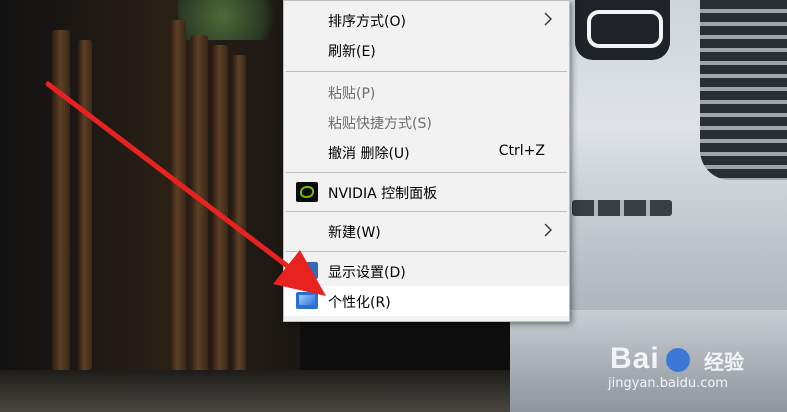  What do you see at coordinates (426, 20) in the screenshot?
I see `menu-item-sort-by: 排序方式(O)` at bounding box center [426, 20].